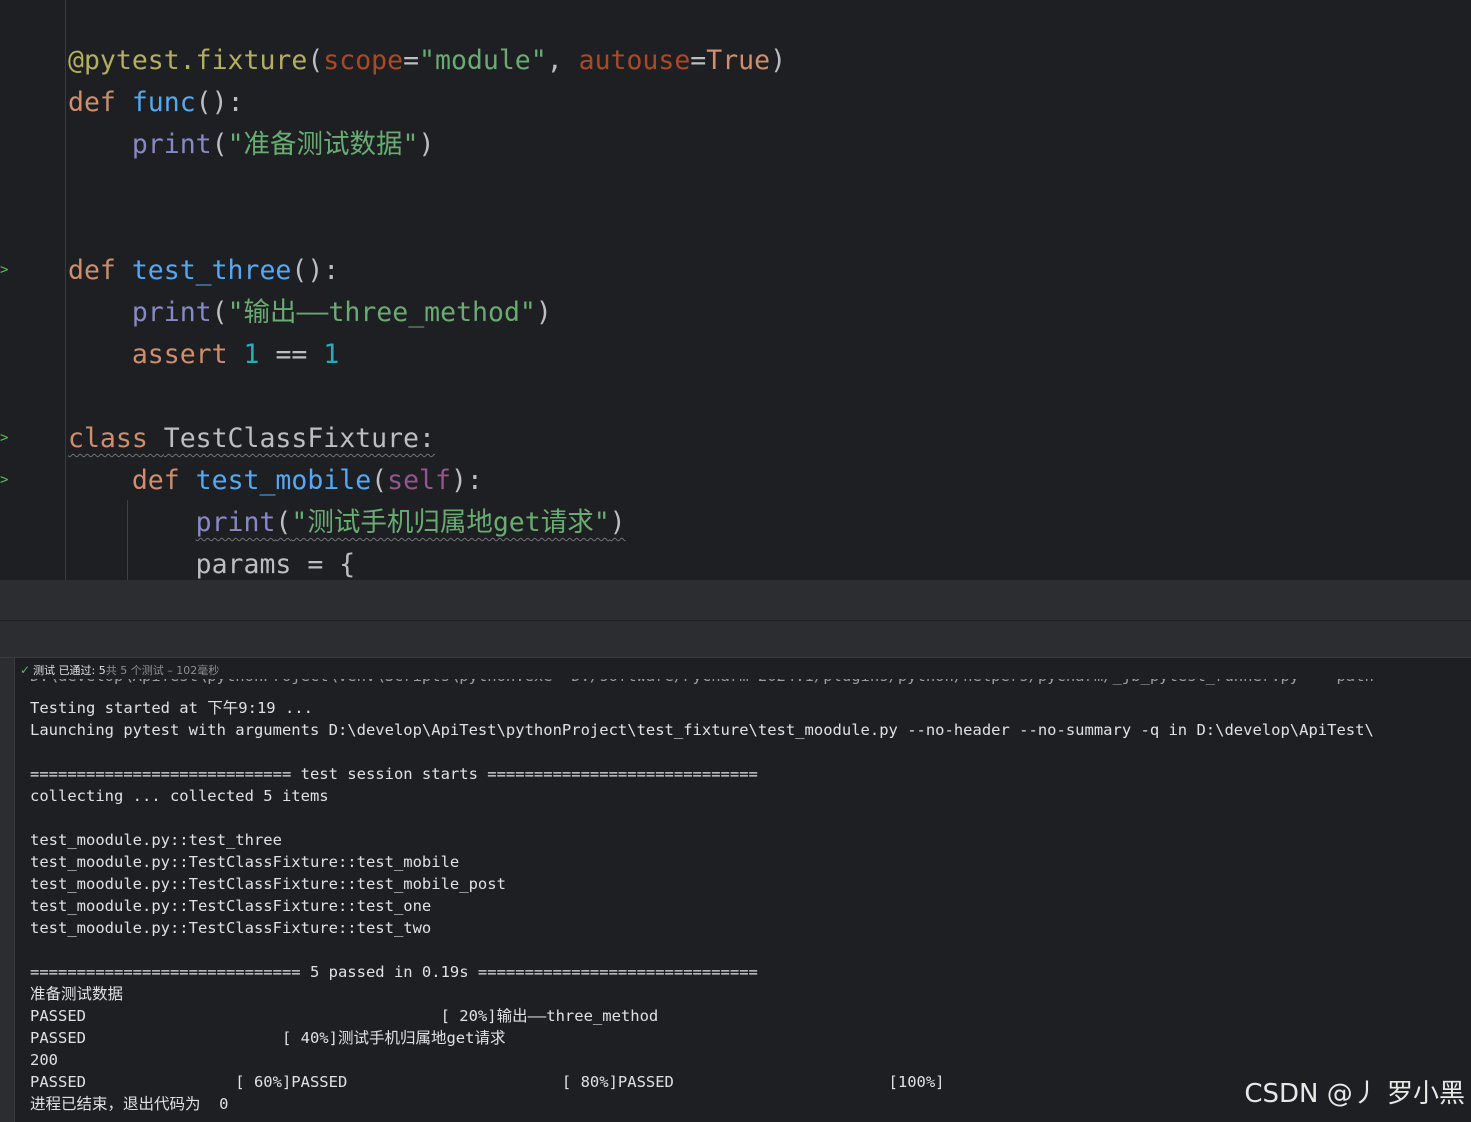 The image size is (1471, 1122). I want to click on code-token: ==, so click(291, 354).